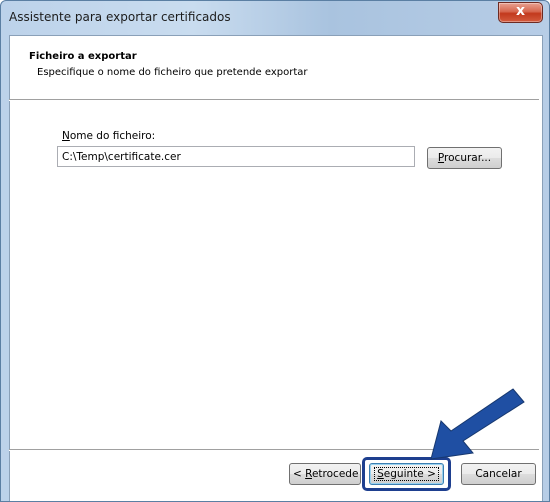 This screenshot has width=550, height=502. Describe the element at coordinates (299, 474) in the screenshot. I see `back-button-arrow: <` at that location.